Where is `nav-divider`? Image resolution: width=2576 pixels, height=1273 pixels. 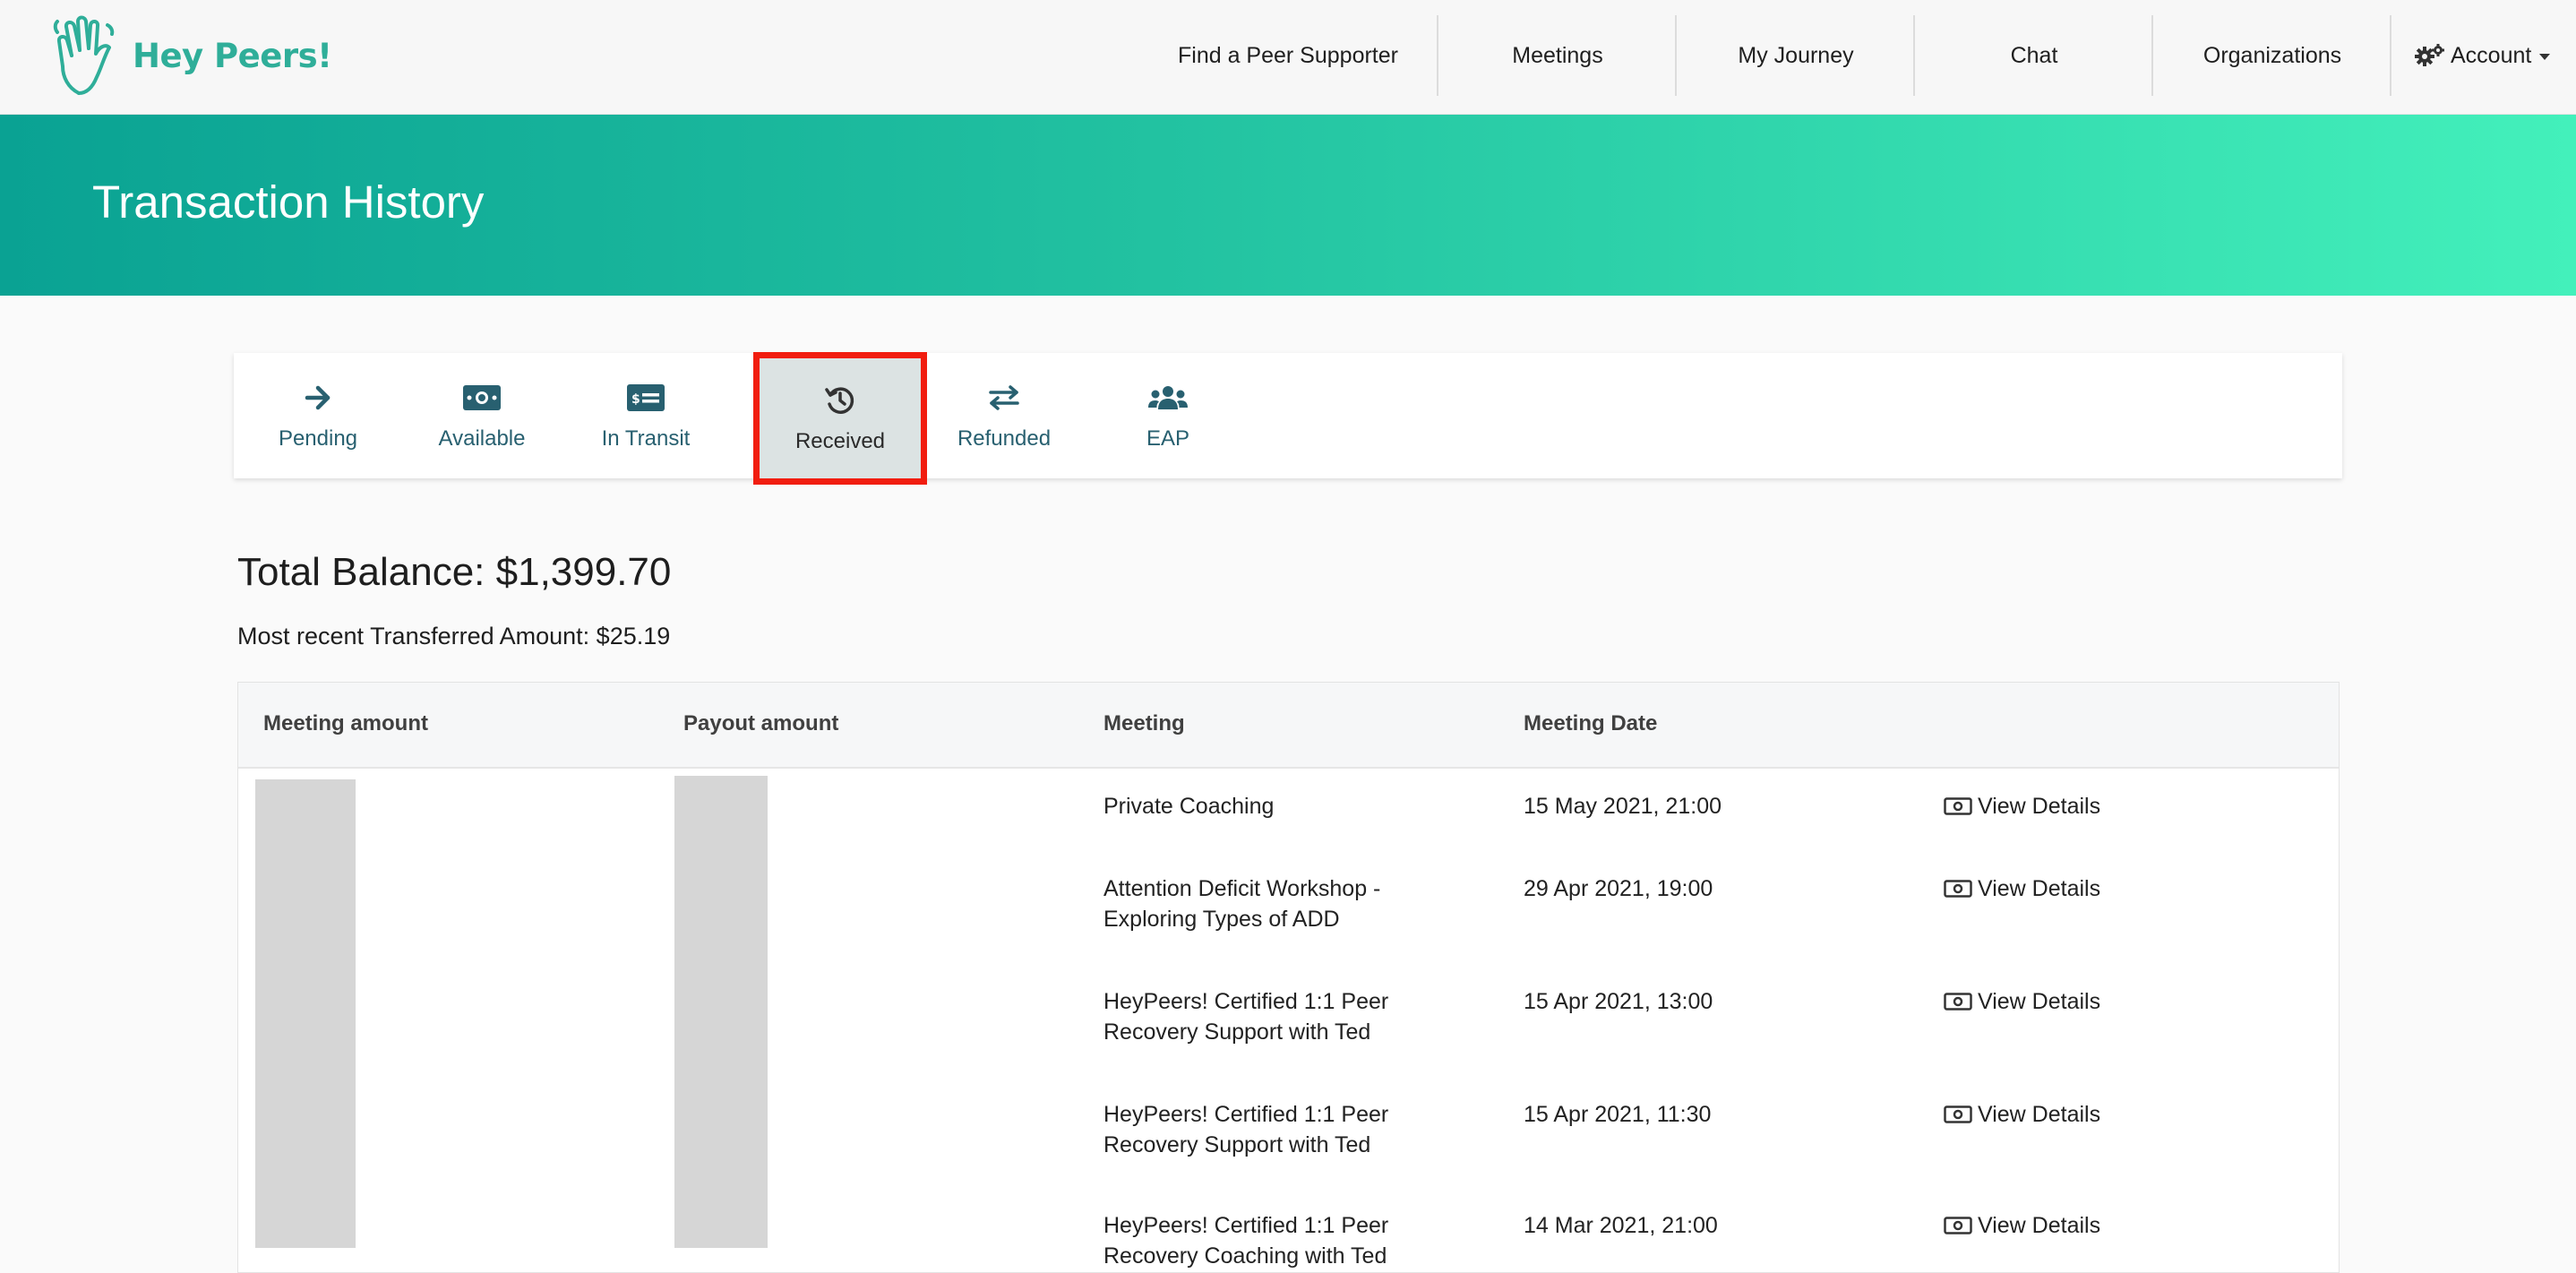 nav-divider is located at coordinates (2390, 55).